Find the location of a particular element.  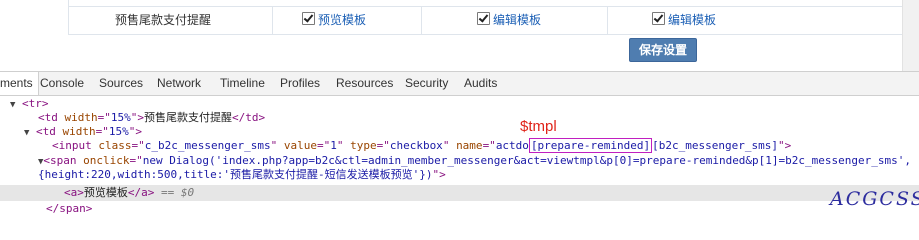

dom-line-tr: ▼ <tr> is located at coordinates (29, 104).